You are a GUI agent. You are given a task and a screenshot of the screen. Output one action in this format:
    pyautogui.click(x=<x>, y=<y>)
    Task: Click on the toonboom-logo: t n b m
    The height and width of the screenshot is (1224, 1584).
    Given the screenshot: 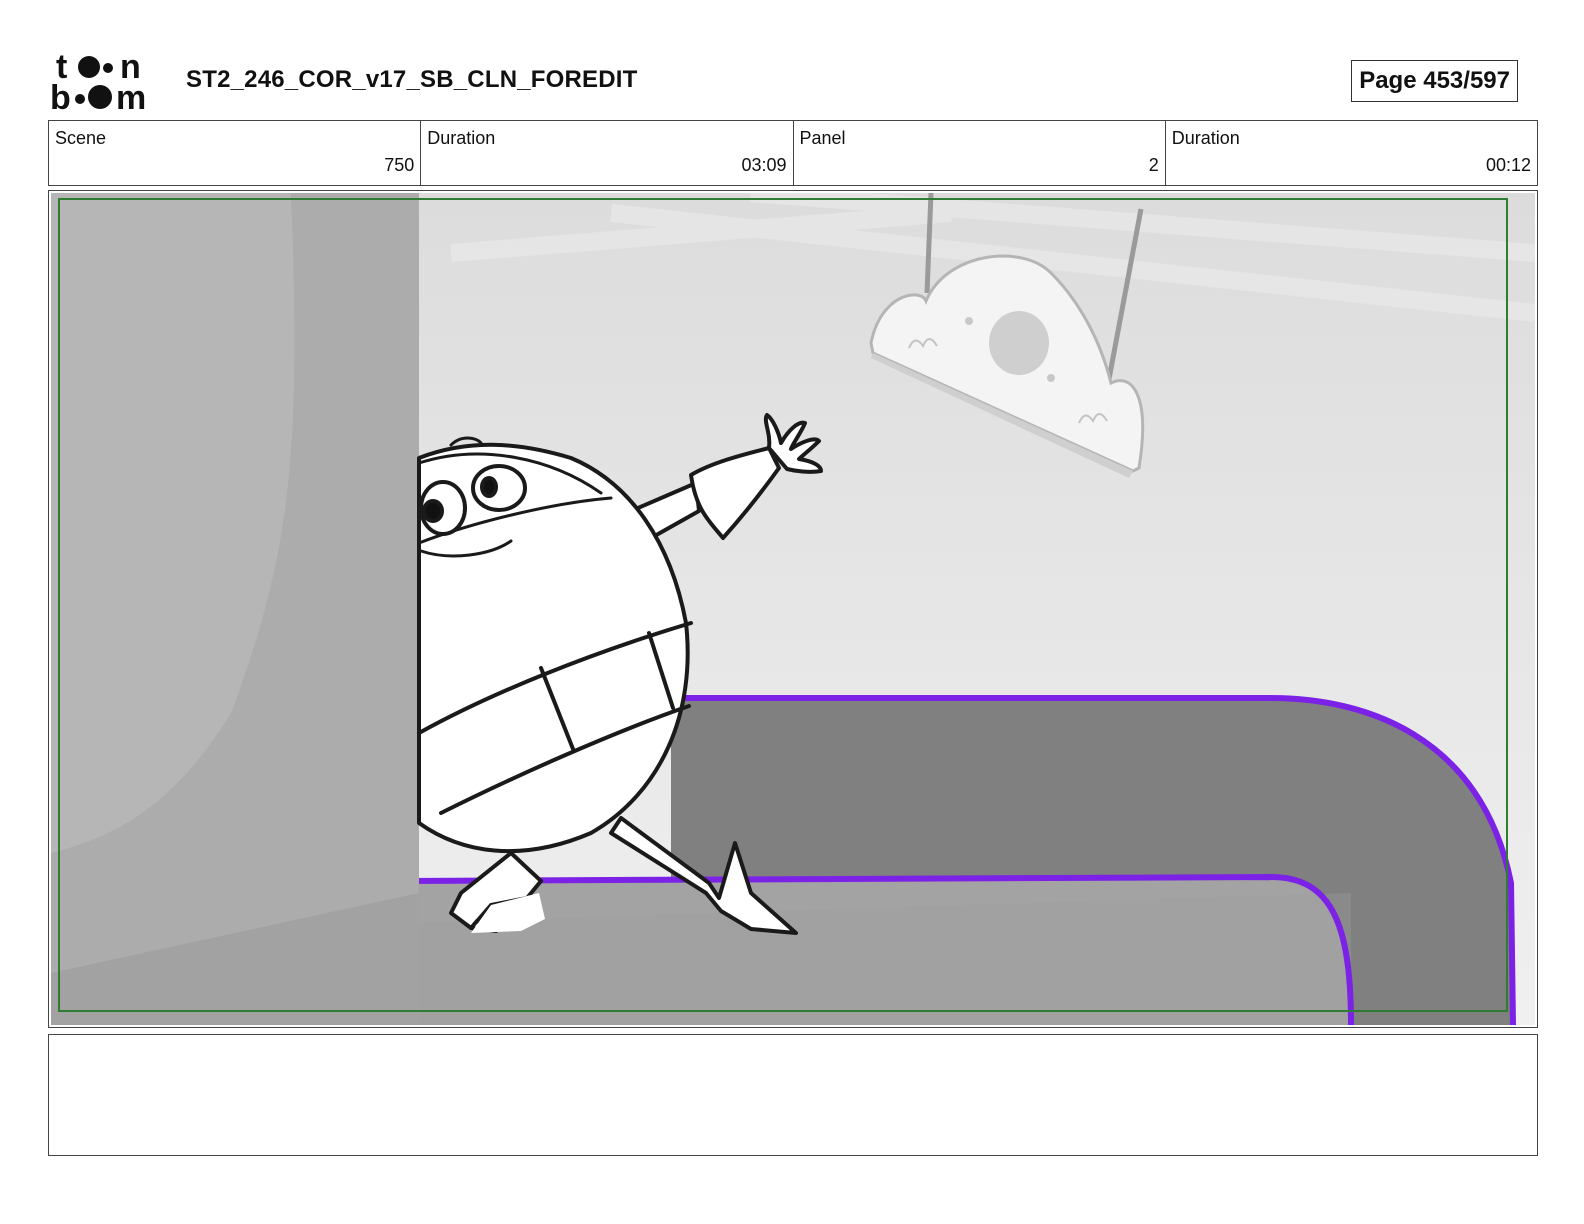 What is the action you would take?
    pyautogui.click(x=108, y=81)
    